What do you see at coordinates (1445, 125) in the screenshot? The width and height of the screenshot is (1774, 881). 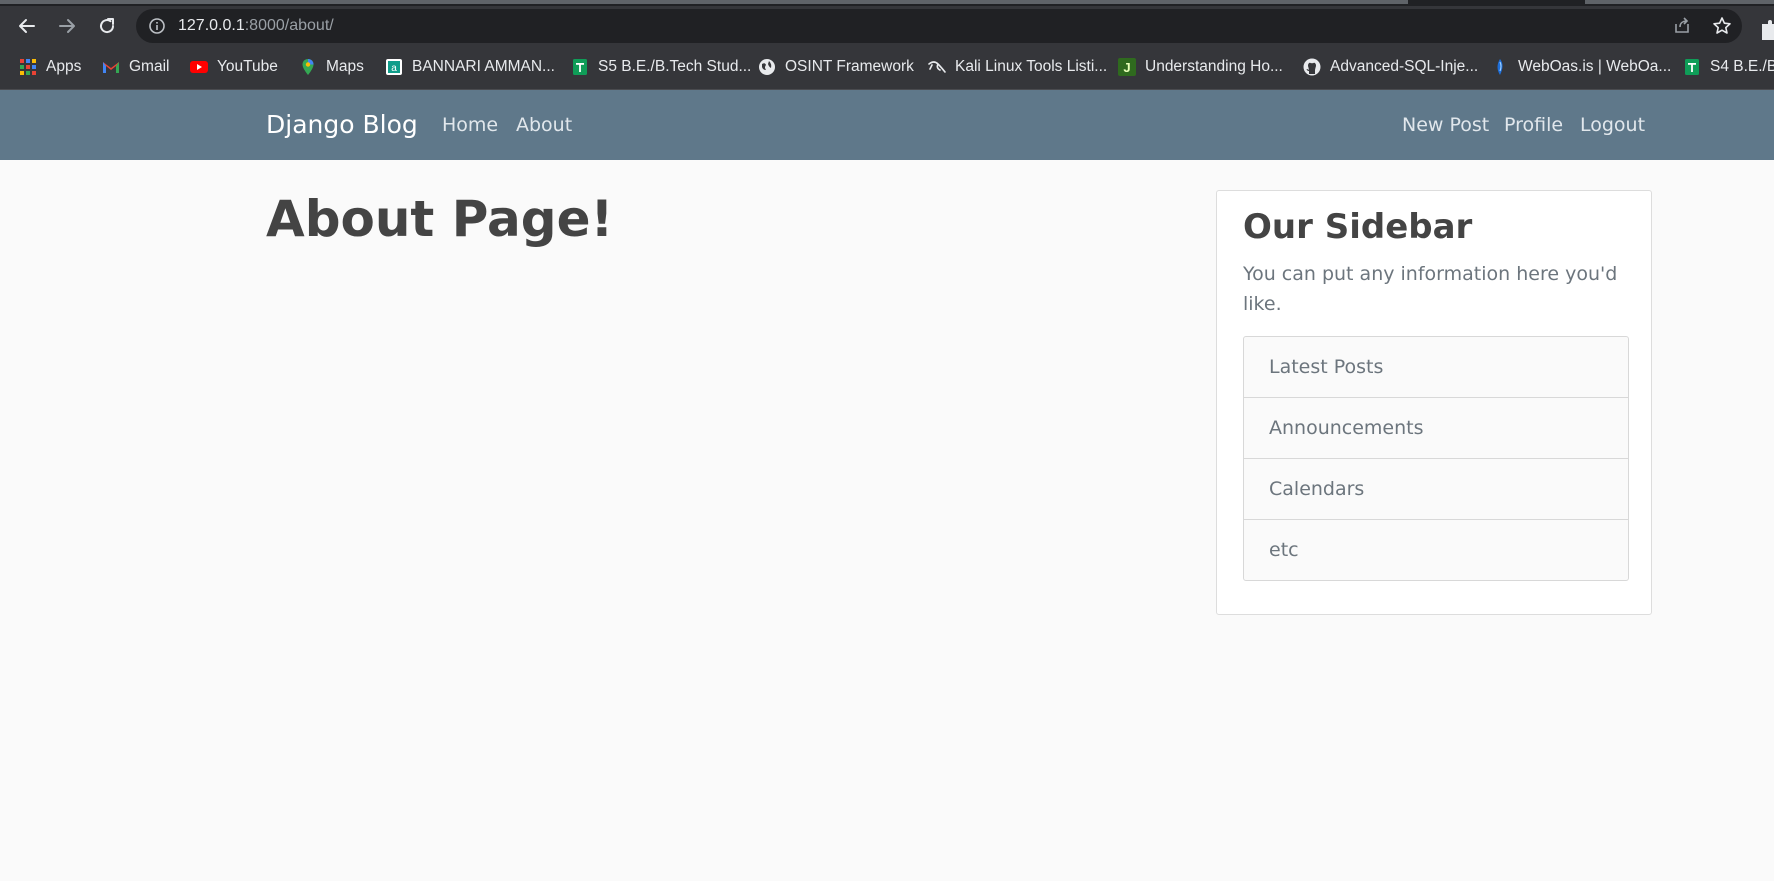 I see `nav-new-post-link: New Post` at bounding box center [1445, 125].